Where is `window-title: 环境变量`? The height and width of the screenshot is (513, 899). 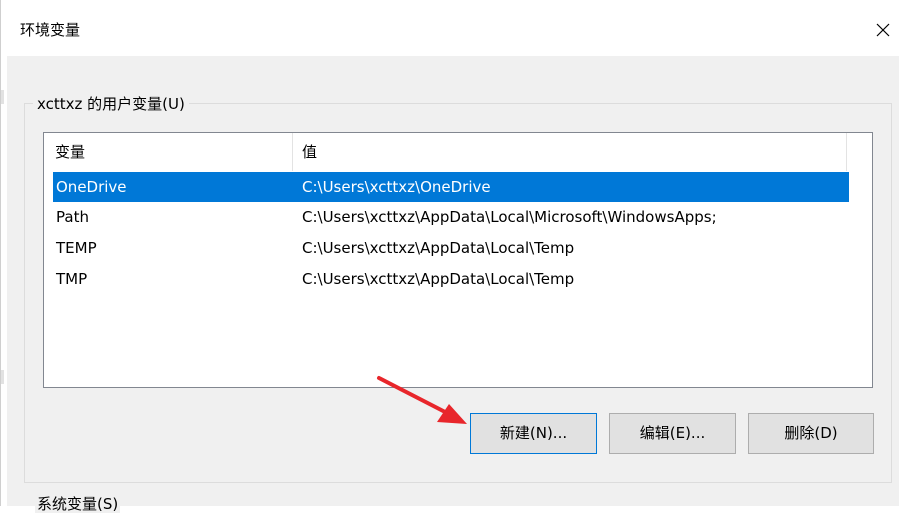
window-title: 环境变量 is located at coordinates (50, 30).